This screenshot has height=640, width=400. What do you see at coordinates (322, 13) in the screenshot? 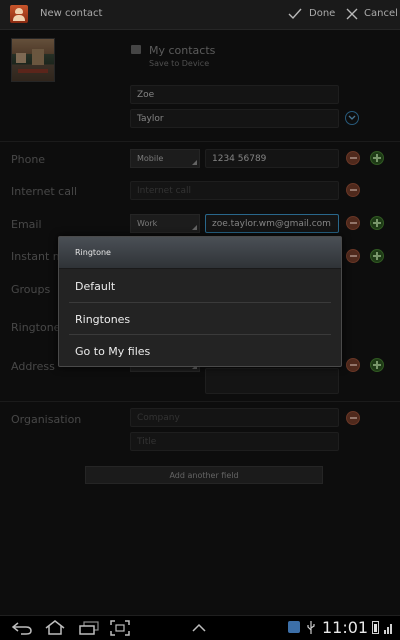
I see `done-button: Done` at bounding box center [322, 13].